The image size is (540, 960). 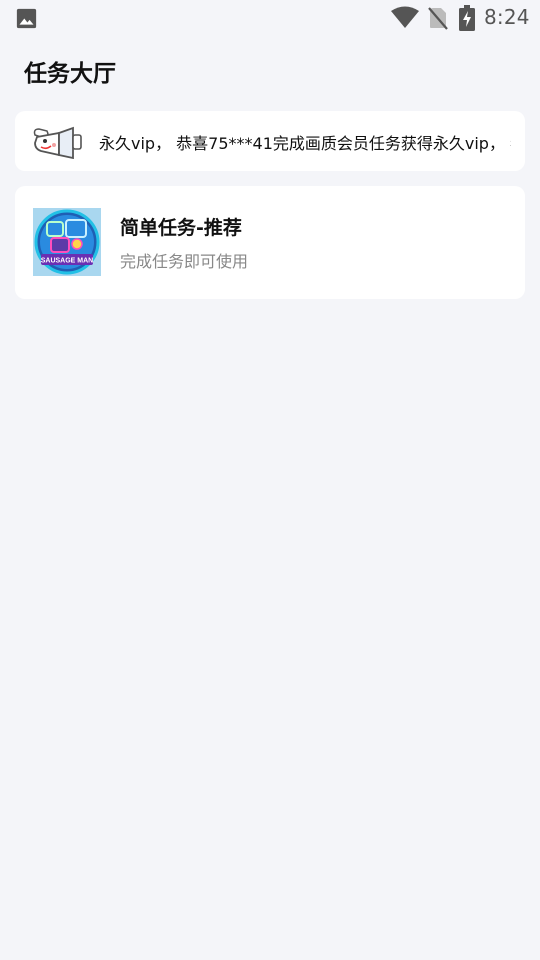 I want to click on battery-charging-icon, so click(x=467, y=18).